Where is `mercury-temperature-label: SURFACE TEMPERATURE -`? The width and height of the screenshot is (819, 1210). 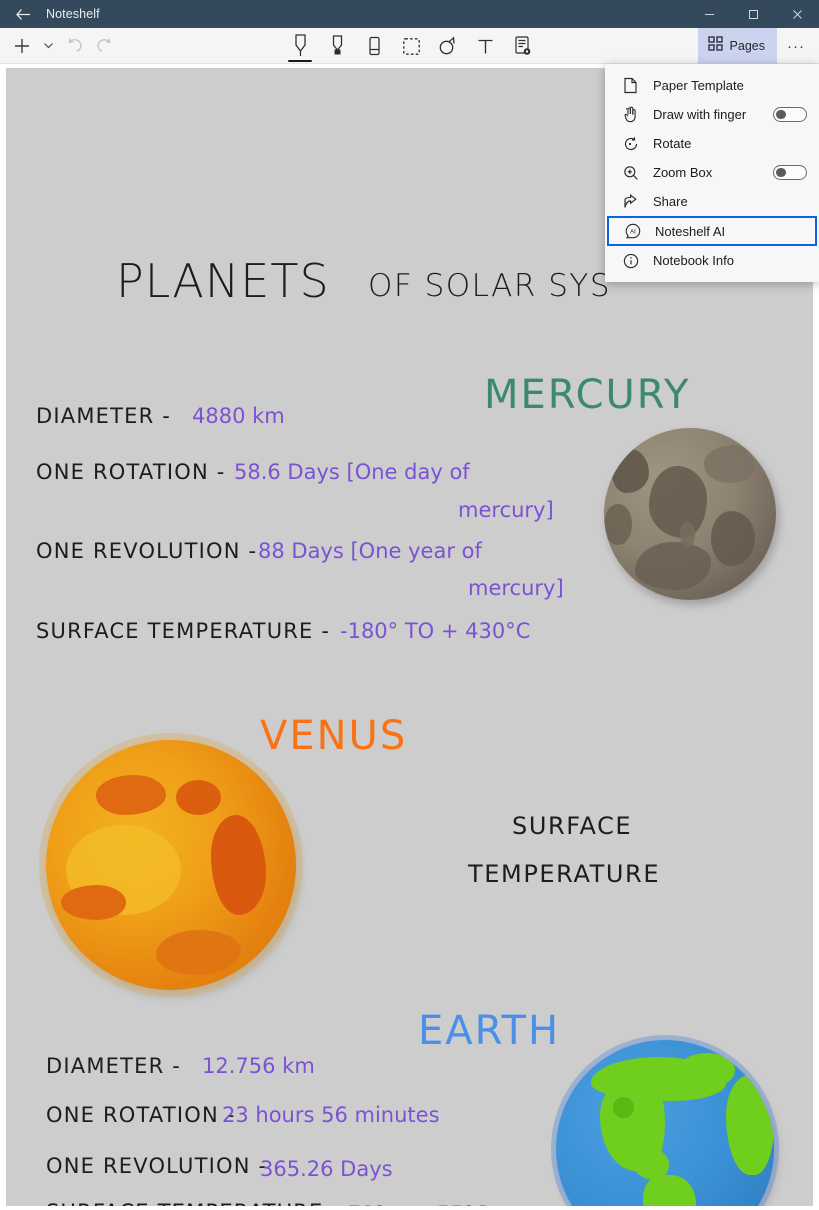 mercury-temperature-label: SURFACE TEMPERATURE - is located at coordinates (183, 631).